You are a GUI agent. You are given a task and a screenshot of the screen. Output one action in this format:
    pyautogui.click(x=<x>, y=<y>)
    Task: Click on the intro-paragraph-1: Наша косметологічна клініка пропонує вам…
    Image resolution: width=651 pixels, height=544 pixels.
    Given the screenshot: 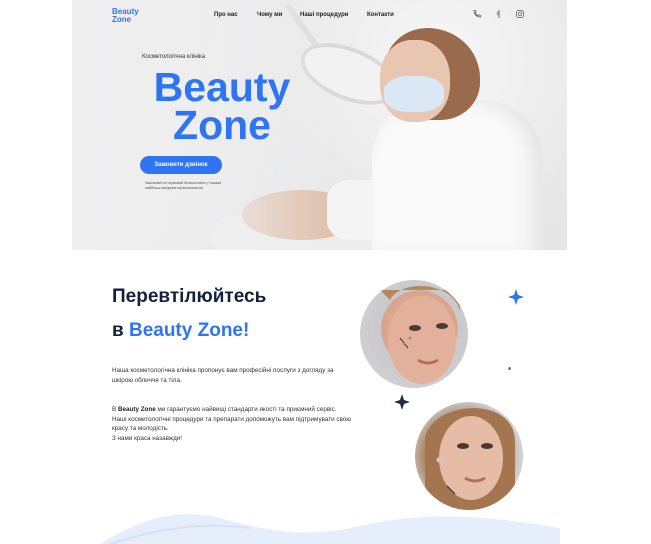 What is the action you would take?
    pyautogui.click(x=223, y=375)
    